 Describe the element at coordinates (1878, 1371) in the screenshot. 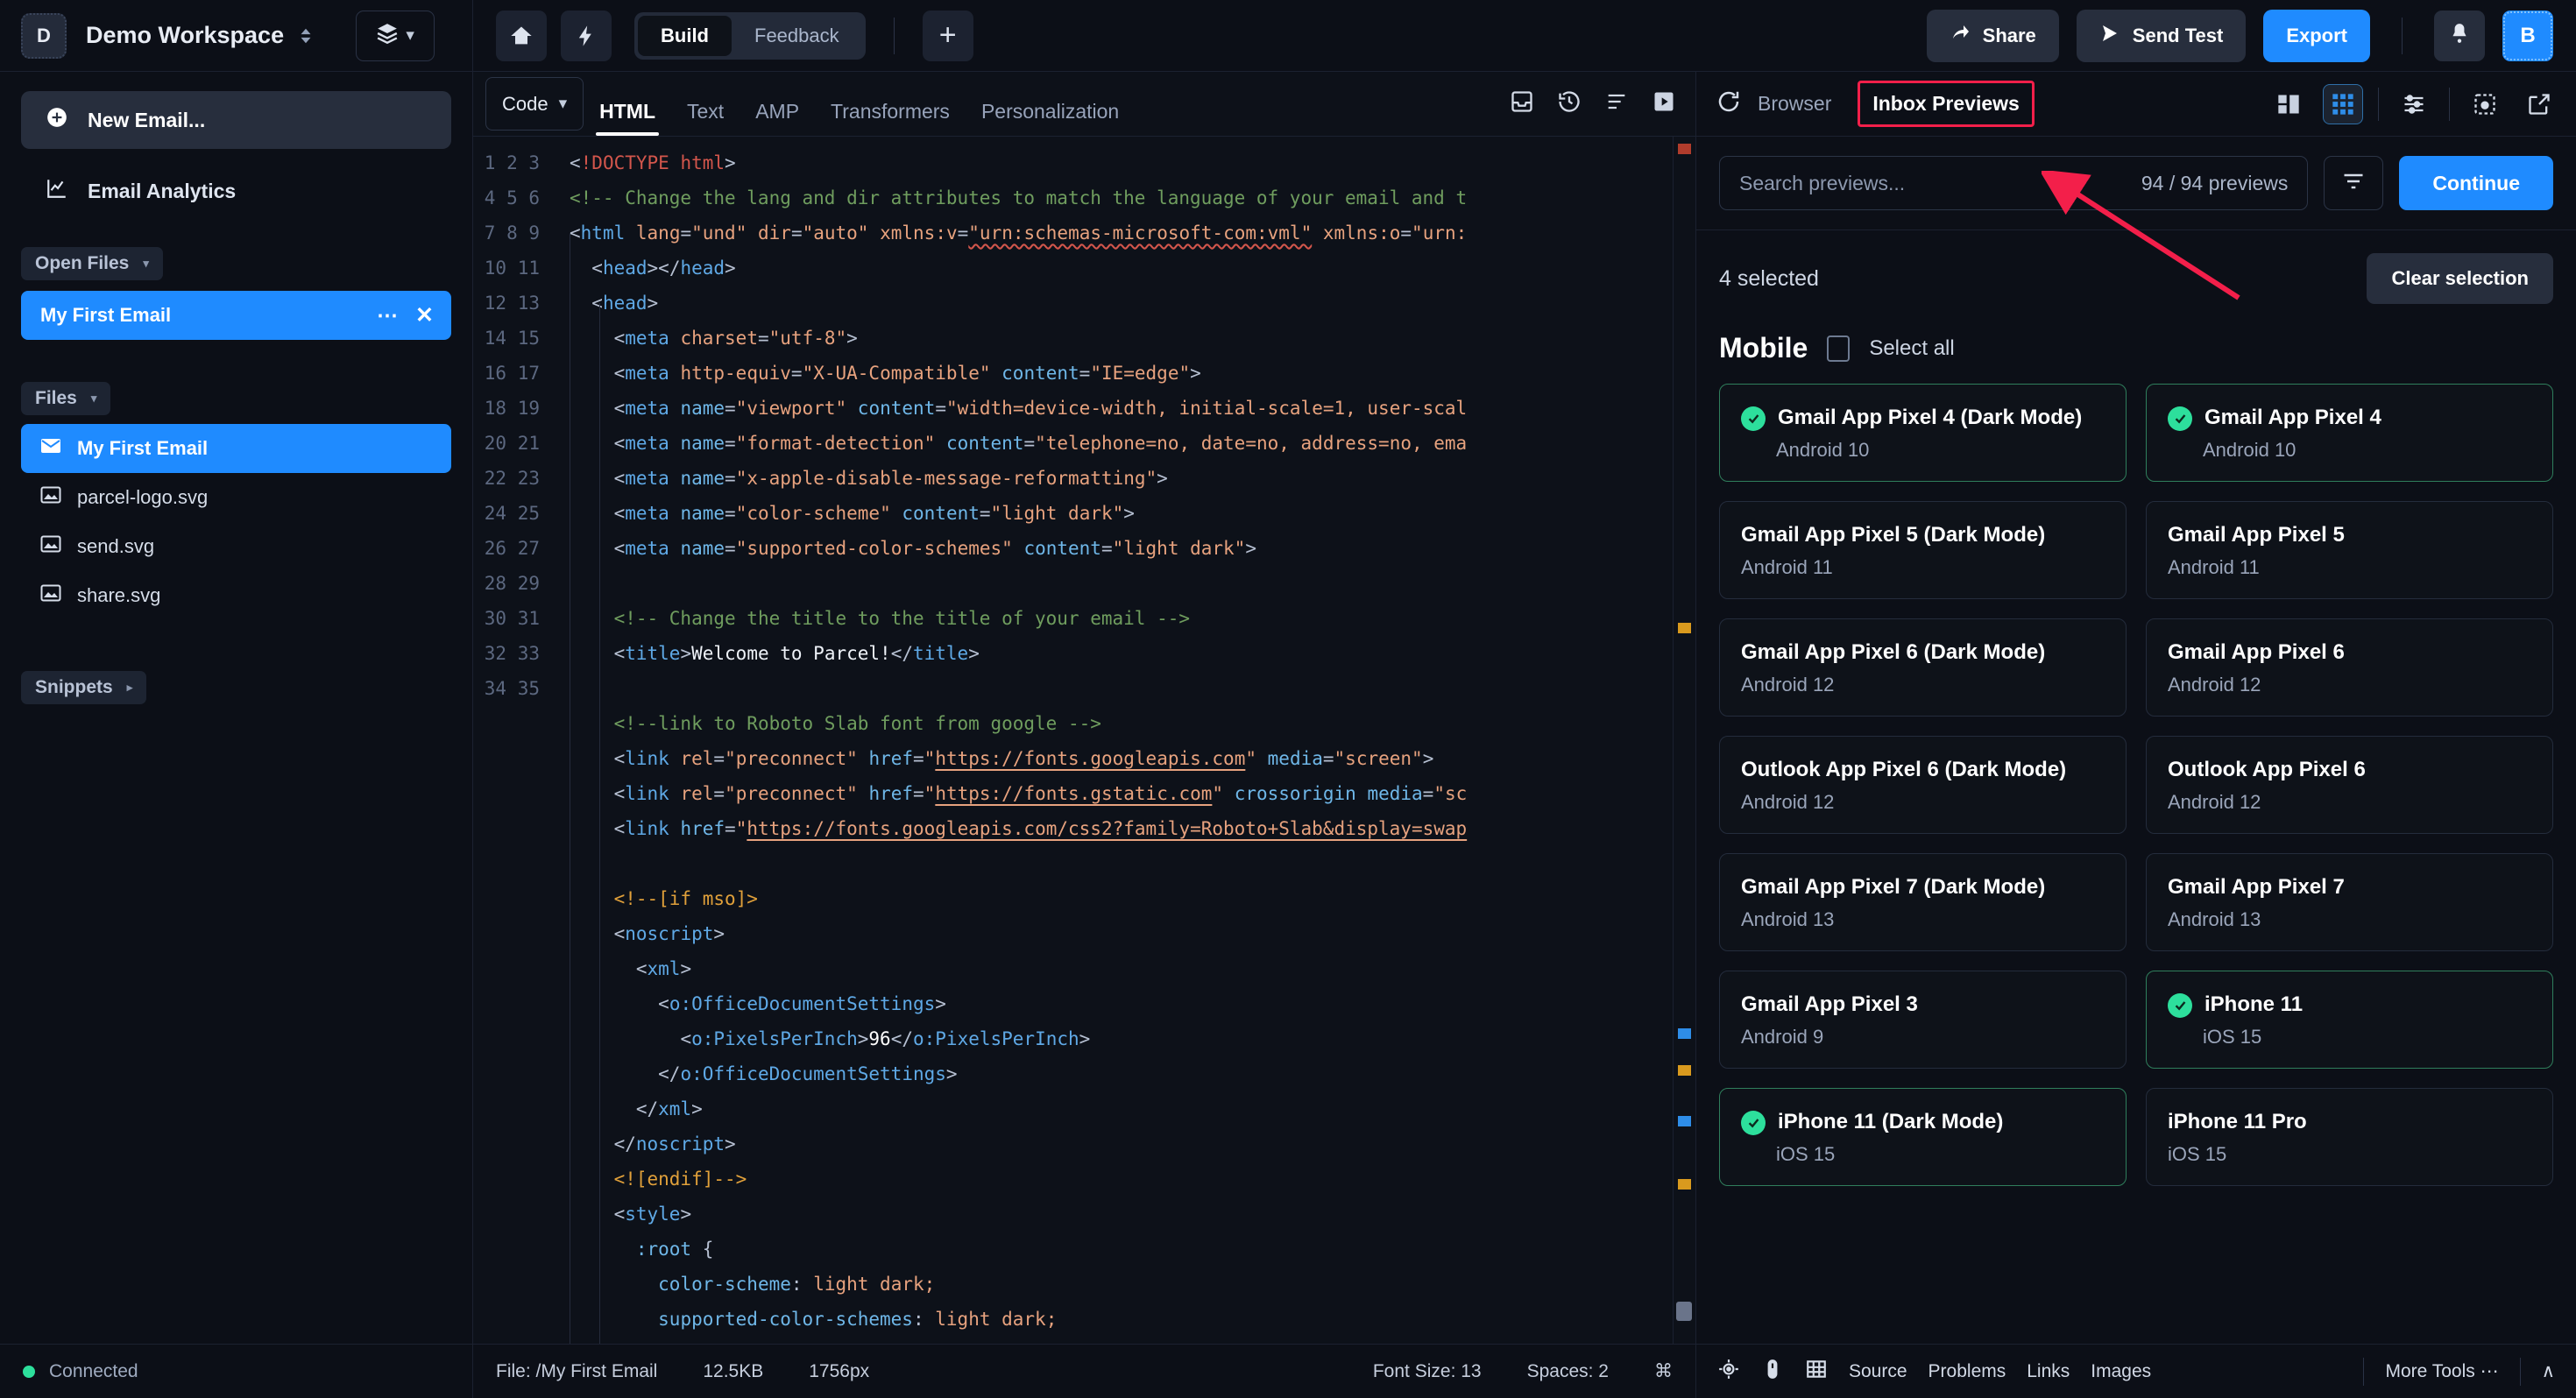

I see `link-source: Source` at that location.